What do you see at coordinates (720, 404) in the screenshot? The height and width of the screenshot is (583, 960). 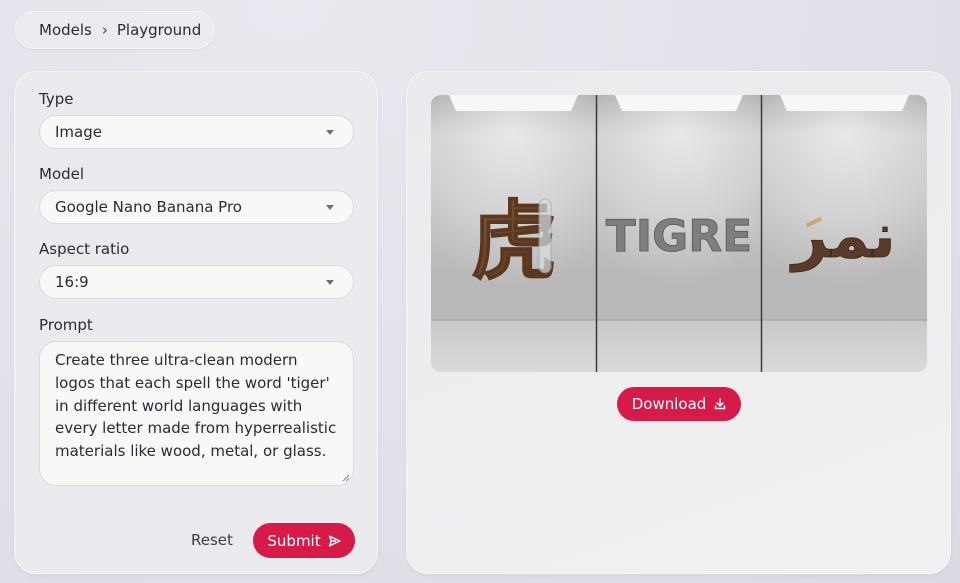 I see `download-icon` at bounding box center [720, 404].